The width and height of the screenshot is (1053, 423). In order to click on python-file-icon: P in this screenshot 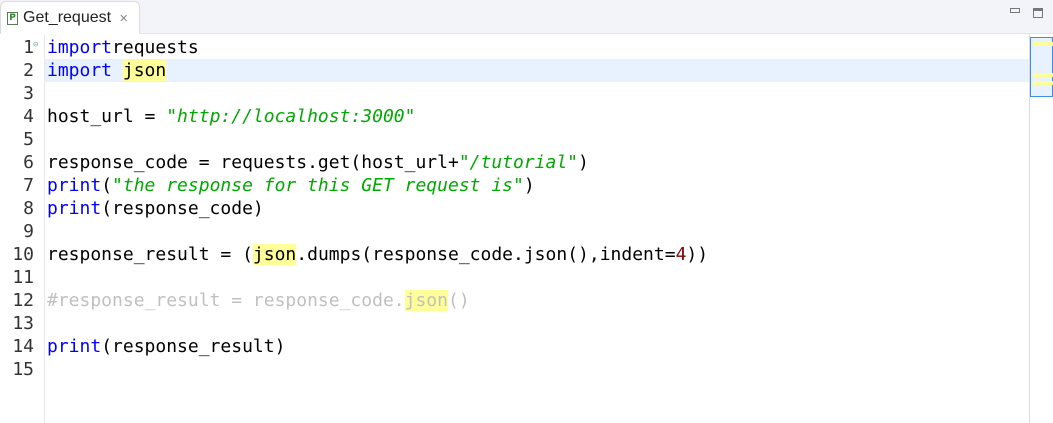, I will do `click(12, 18)`.